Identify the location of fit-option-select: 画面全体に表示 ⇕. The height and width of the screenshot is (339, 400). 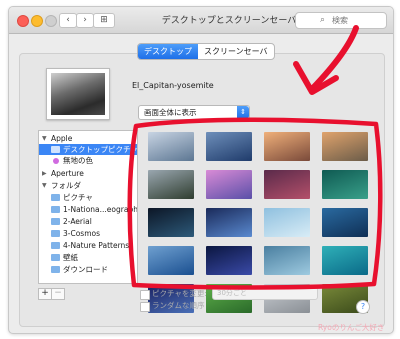
(194, 112).